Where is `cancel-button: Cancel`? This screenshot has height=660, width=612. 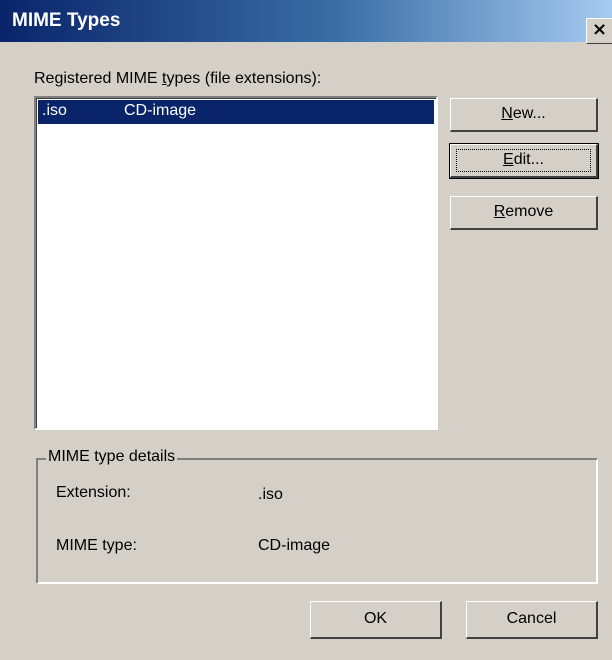
cancel-button: Cancel is located at coordinates (532, 620).